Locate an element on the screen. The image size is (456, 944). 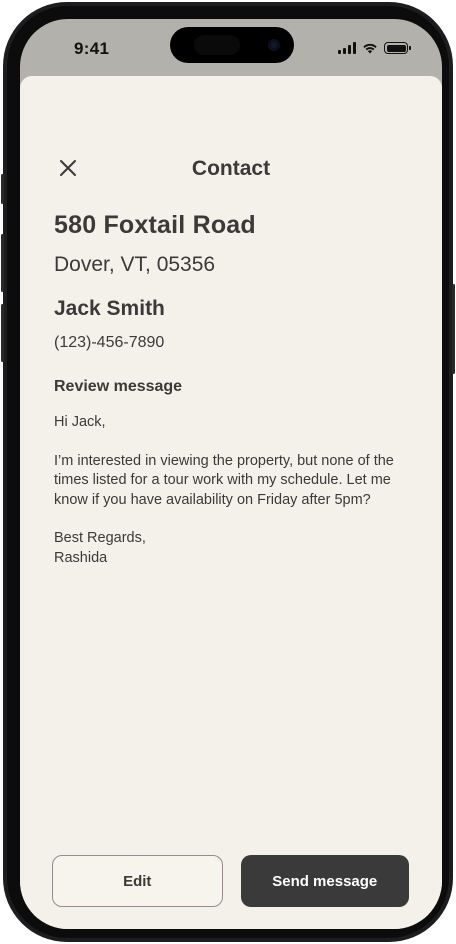
power-button is located at coordinates (453, 329).